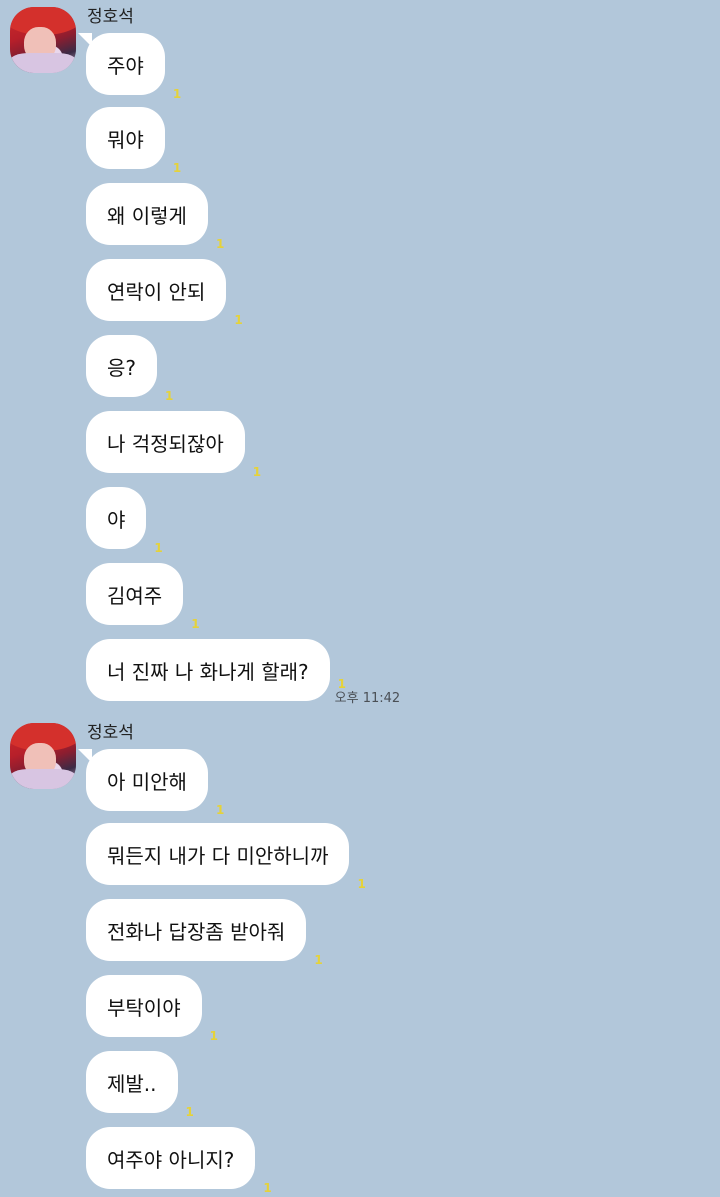  Describe the element at coordinates (143, 780) in the screenshot. I see `message-bubble: 아 미안해` at that location.